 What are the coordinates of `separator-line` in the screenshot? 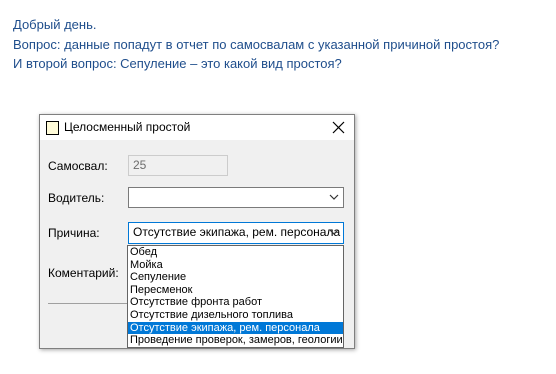 It's located at (93, 303).